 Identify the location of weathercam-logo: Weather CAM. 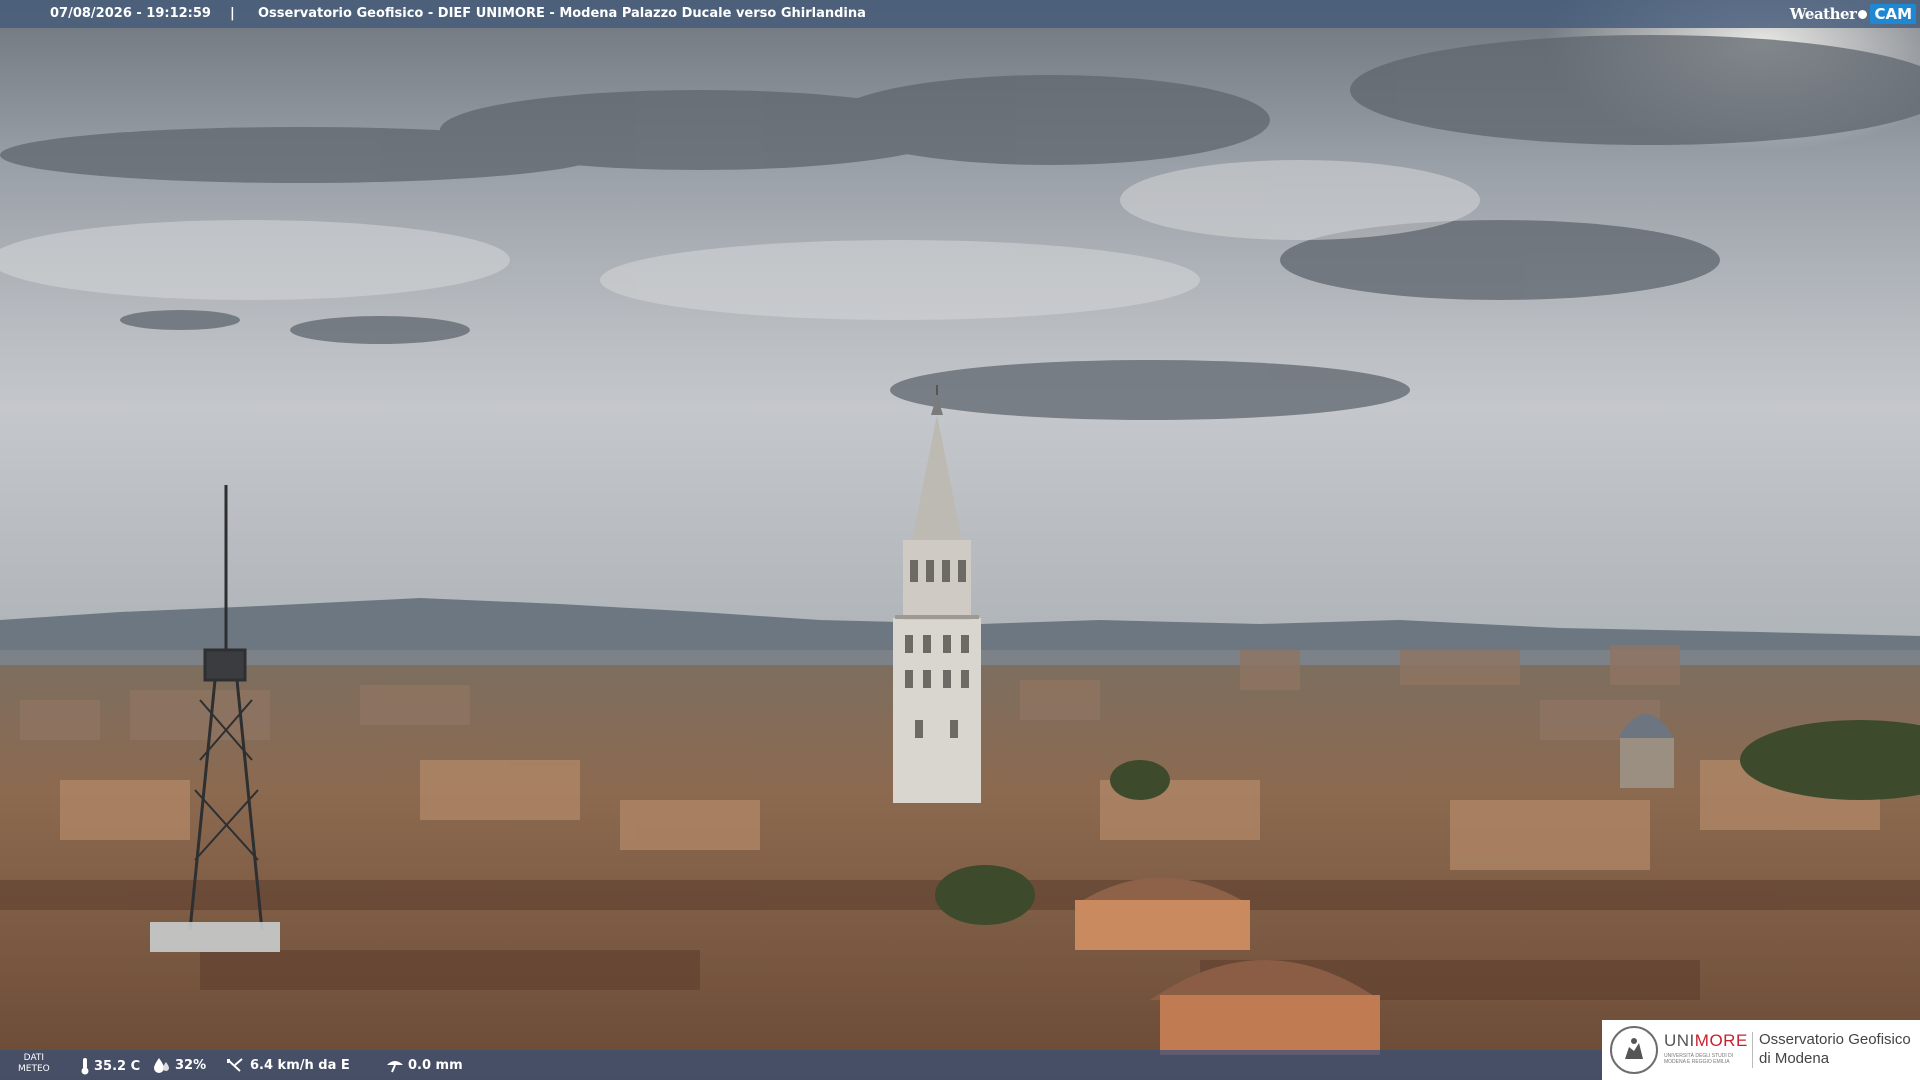
(1853, 14).